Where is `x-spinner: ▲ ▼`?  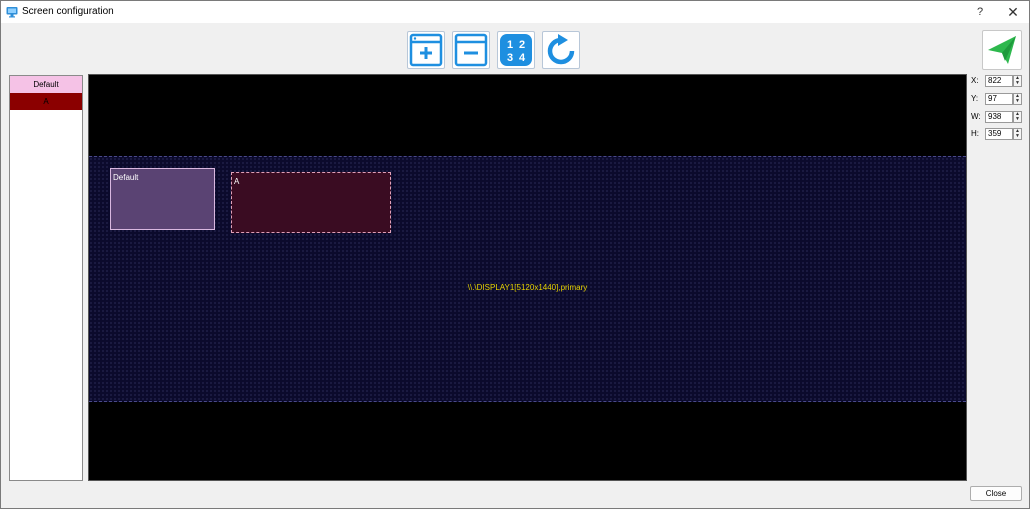
x-spinner: ▲ ▼ is located at coordinates (1017, 81).